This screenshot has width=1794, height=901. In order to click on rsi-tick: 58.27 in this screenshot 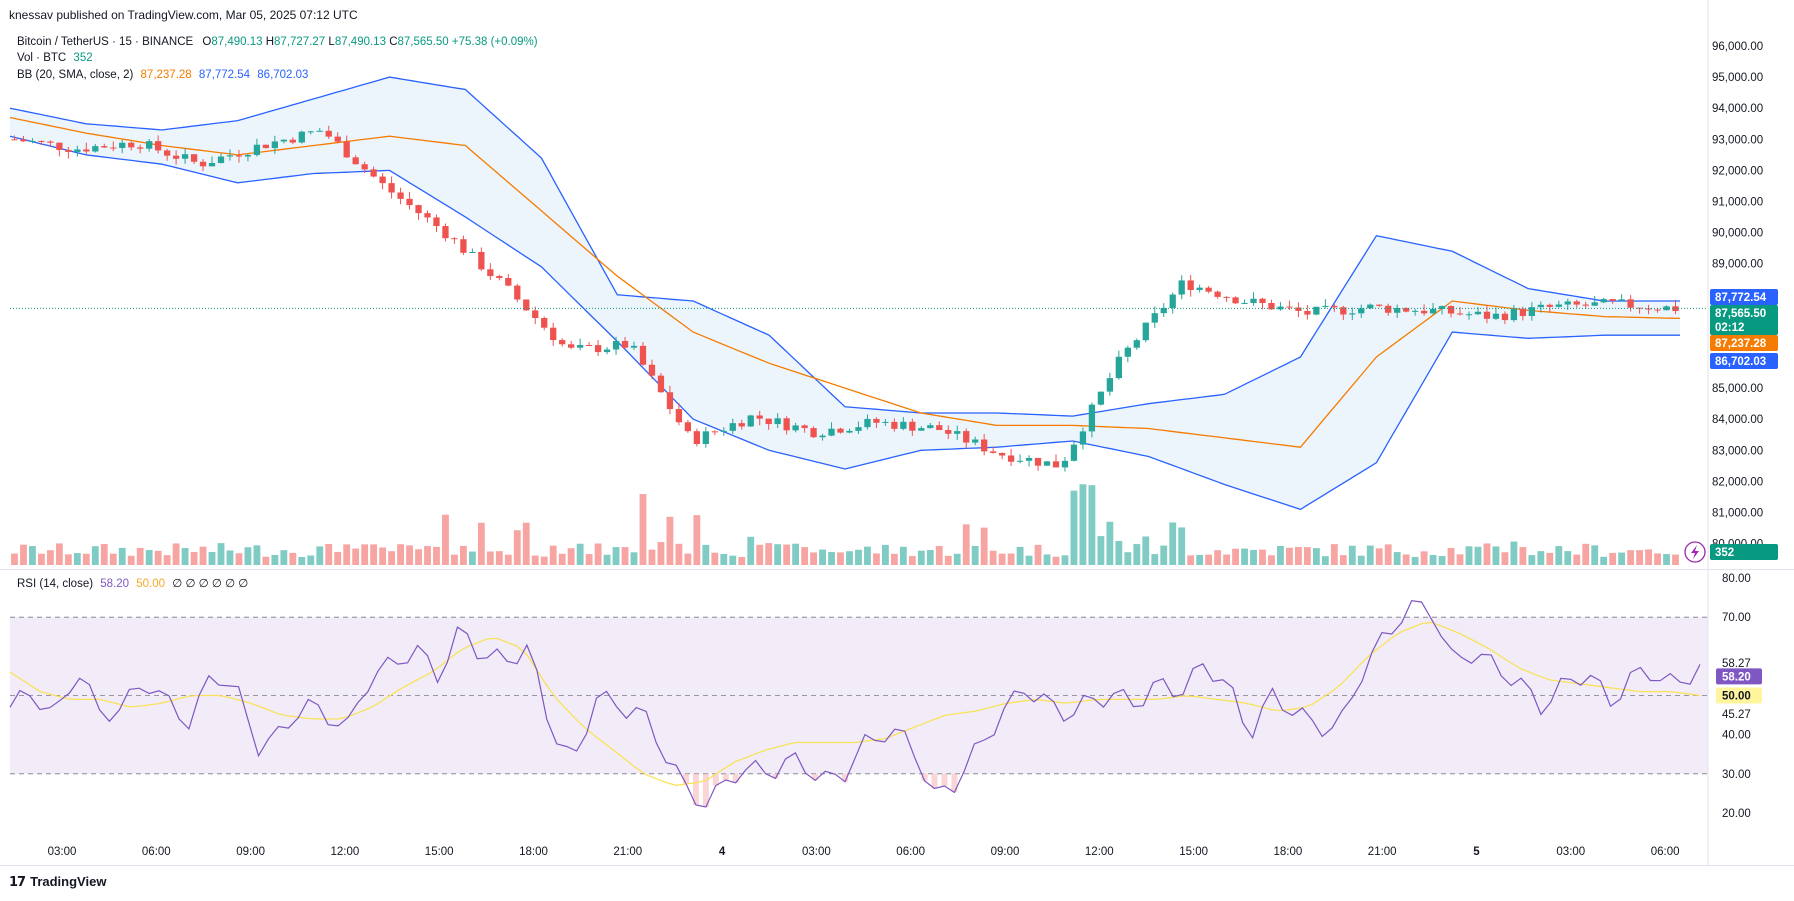, I will do `click(1736, 664)`.